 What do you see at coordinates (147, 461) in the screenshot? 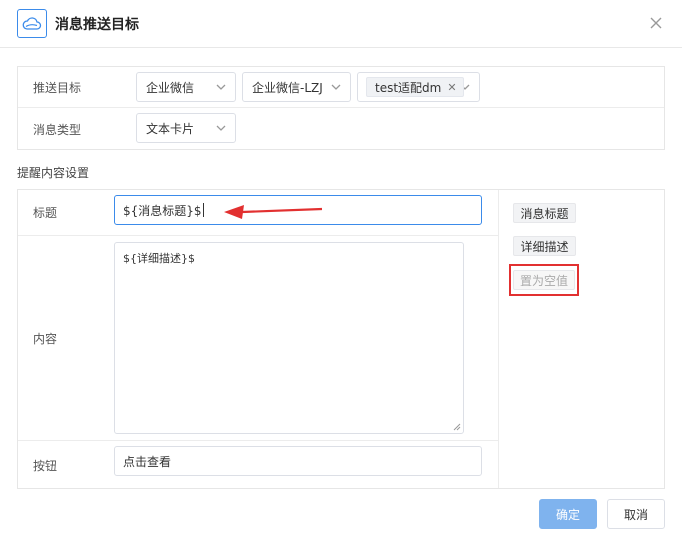
I see `button-text-value: 点击查看` at bounding box center [147, 461].